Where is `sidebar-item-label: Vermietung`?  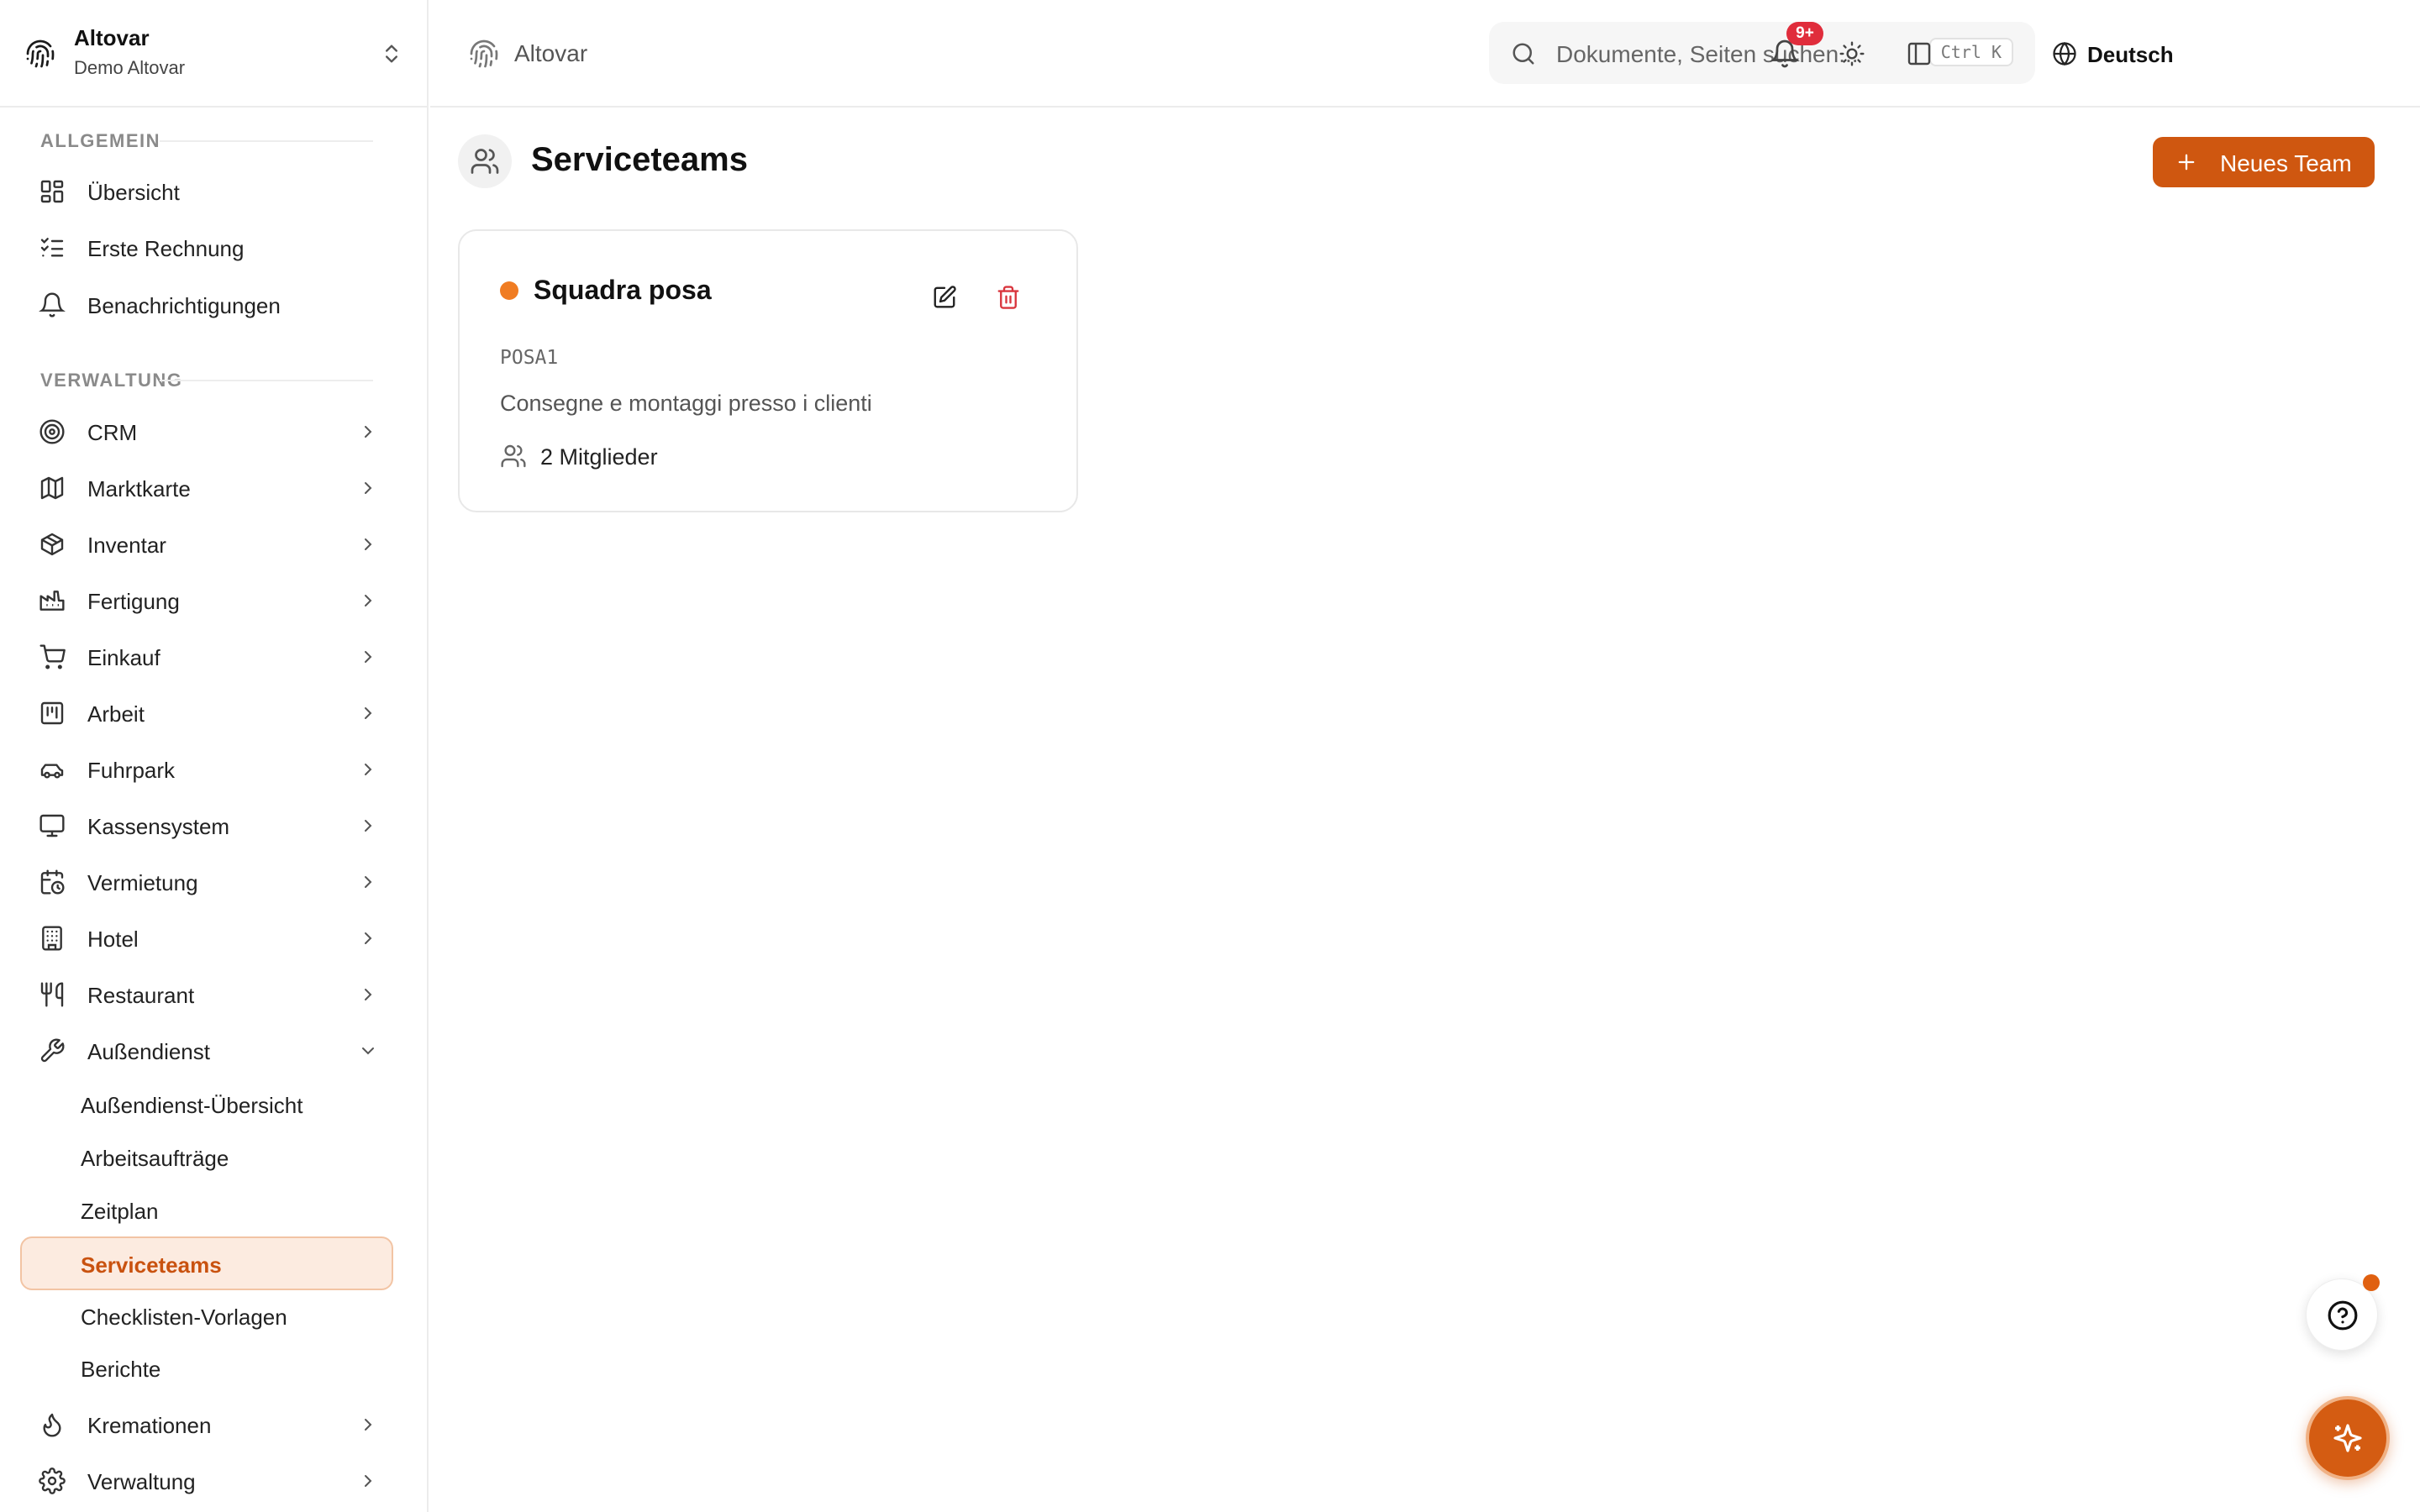 sidebar-item-label: Vermietung is located at coordinates (142, 882).